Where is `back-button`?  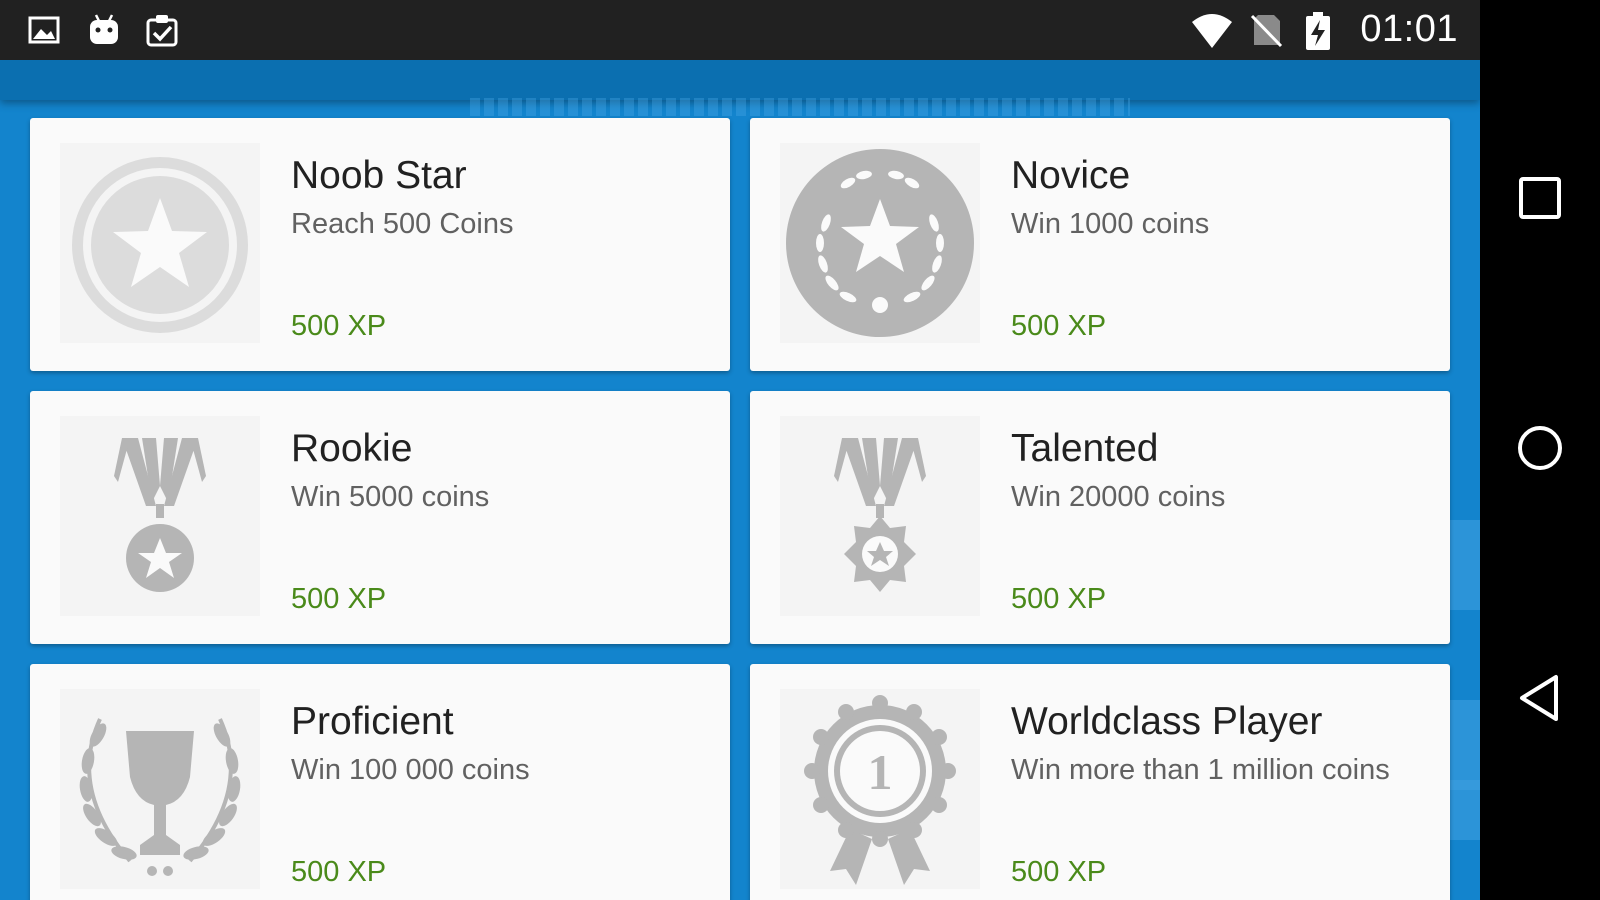
back-button is located at coordinates (1540, 700).